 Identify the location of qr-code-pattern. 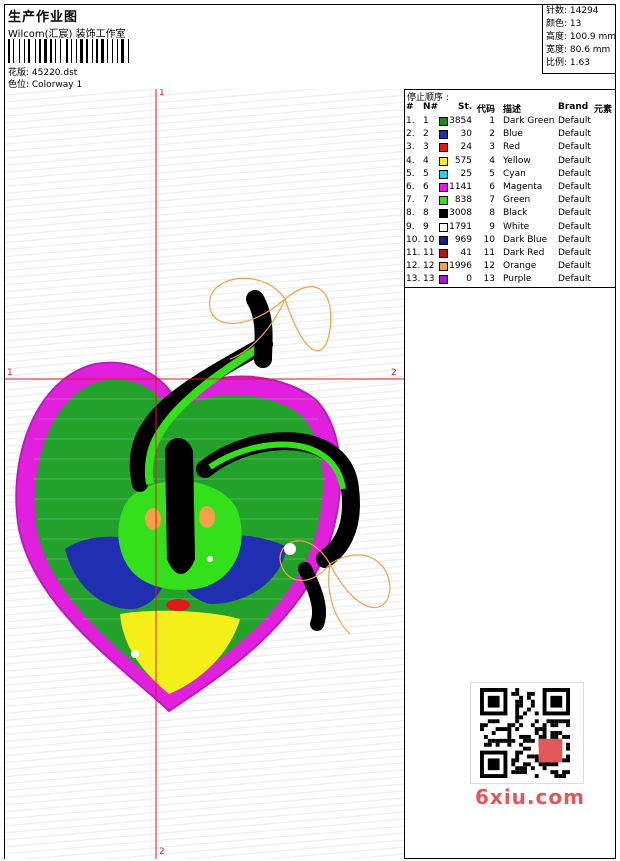
(525, 733).